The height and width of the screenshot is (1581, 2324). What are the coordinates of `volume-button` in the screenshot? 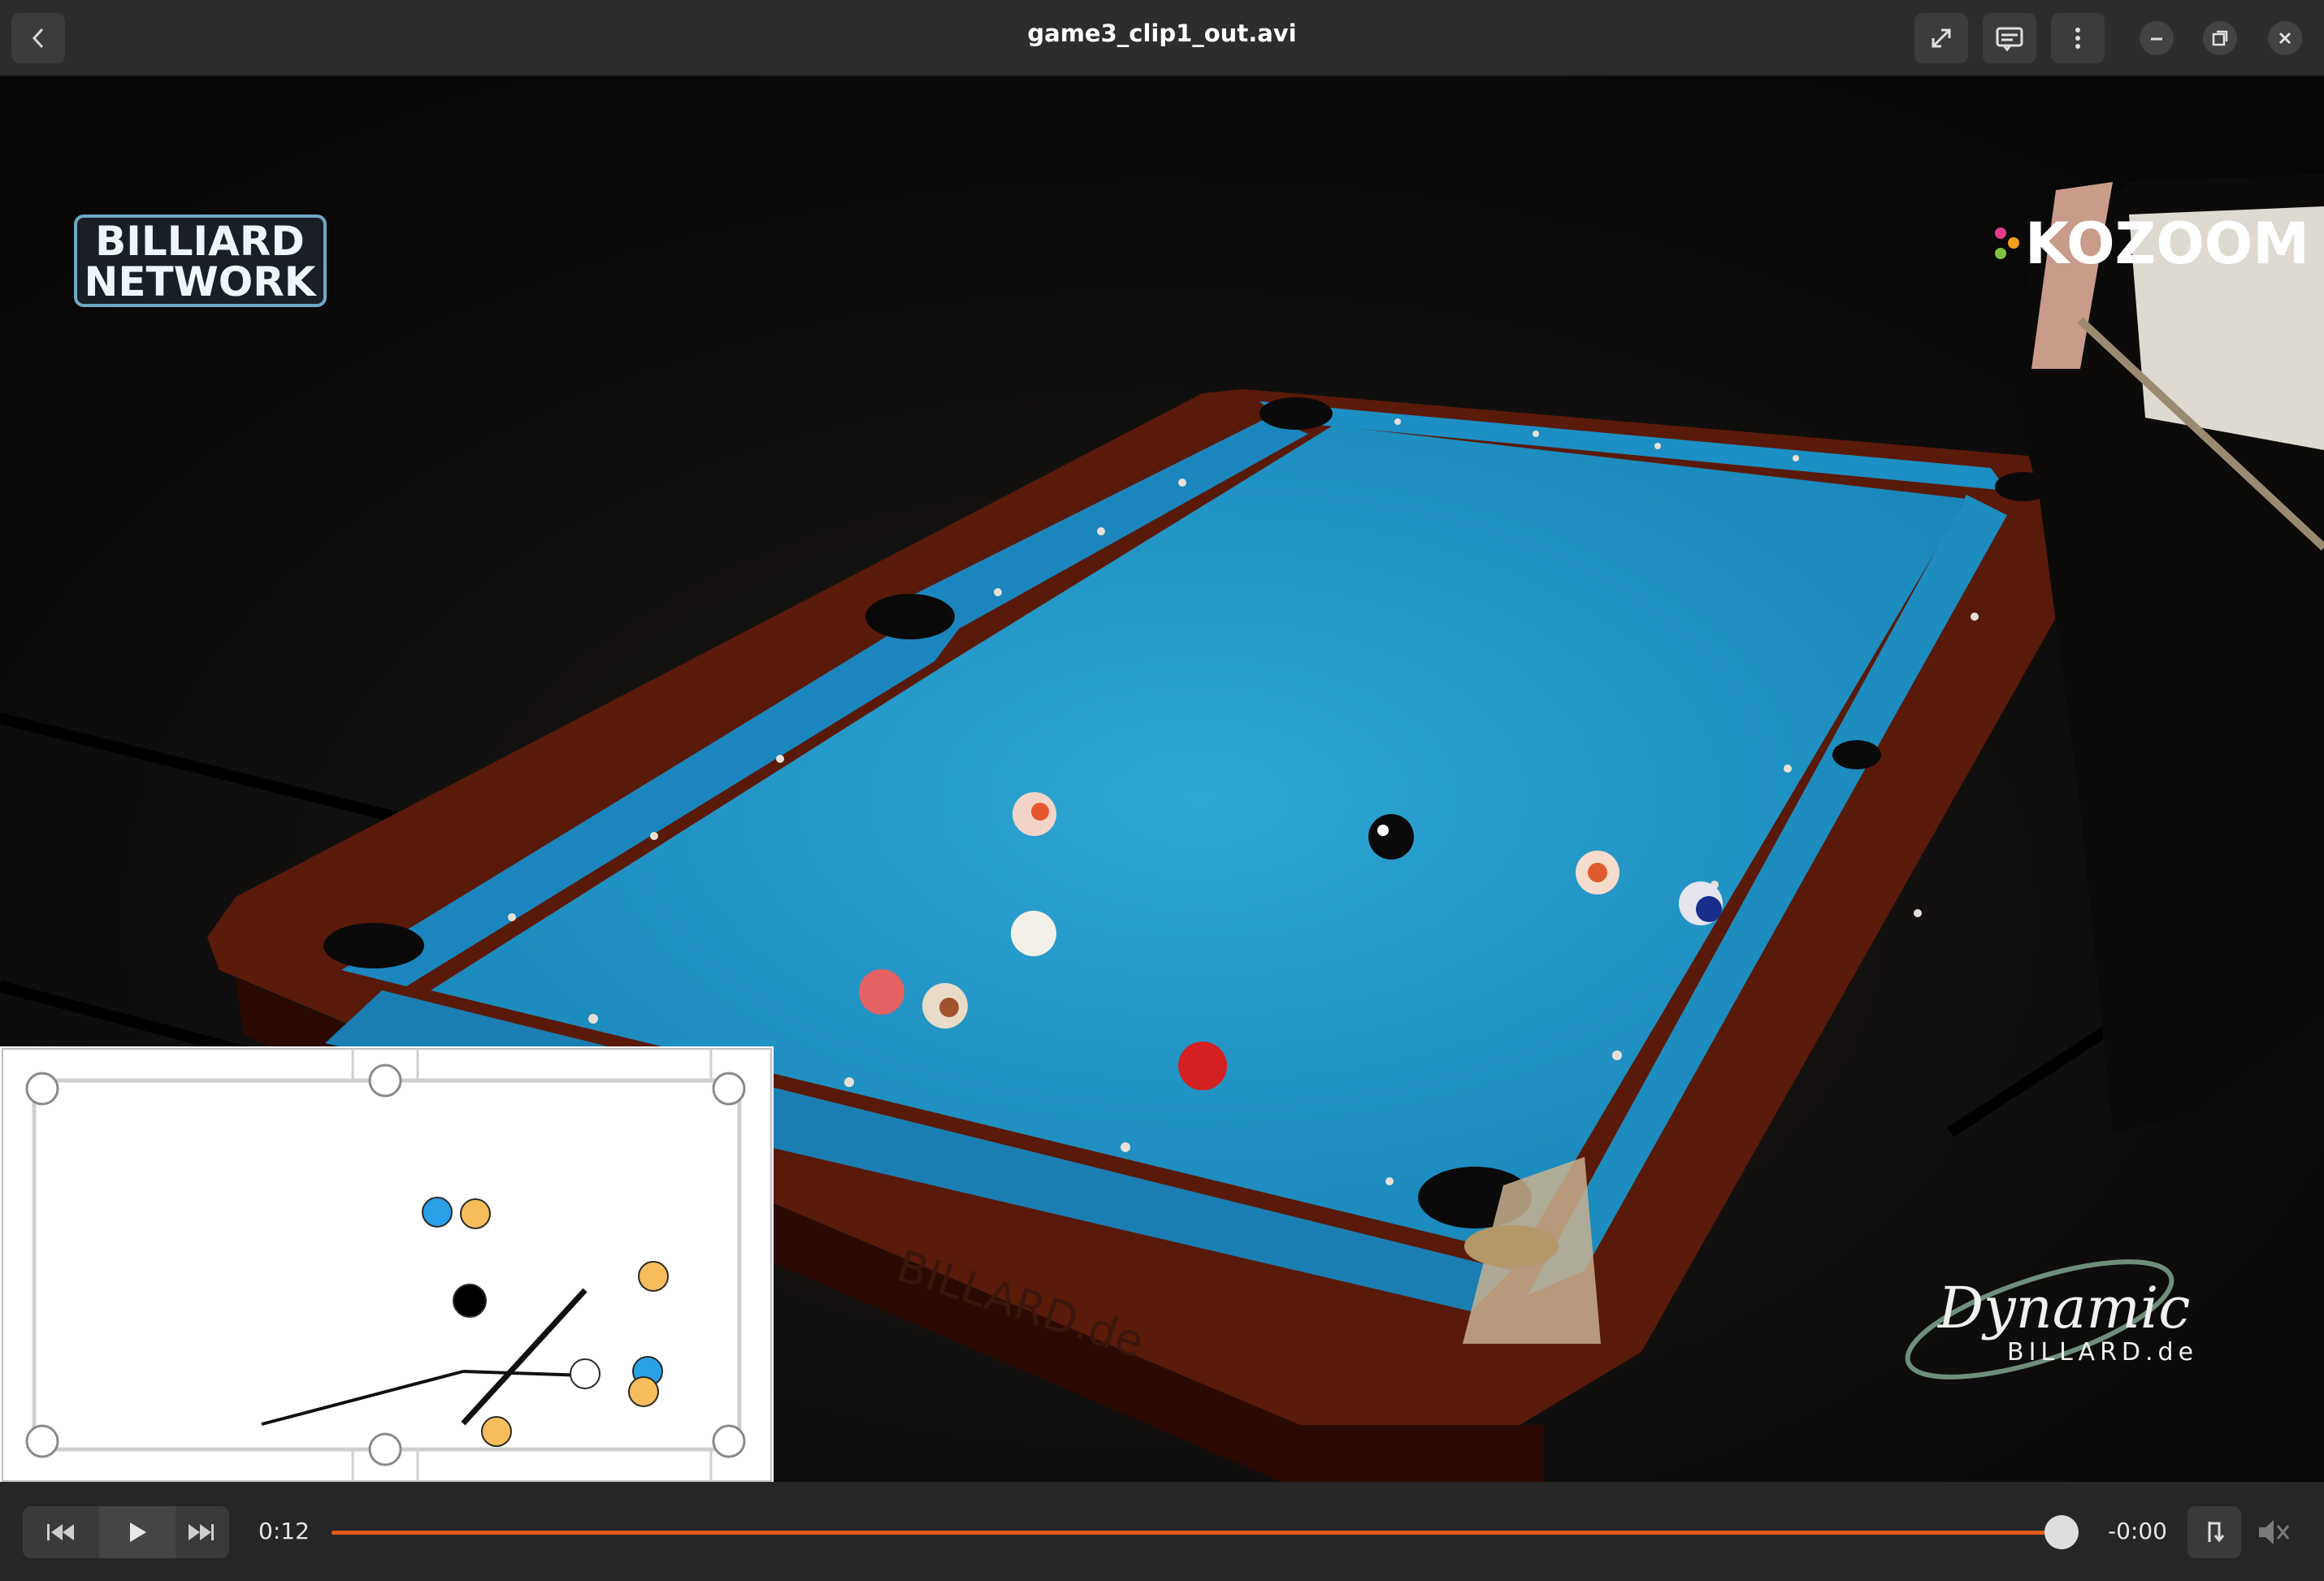 It's located at (2273, 1533).